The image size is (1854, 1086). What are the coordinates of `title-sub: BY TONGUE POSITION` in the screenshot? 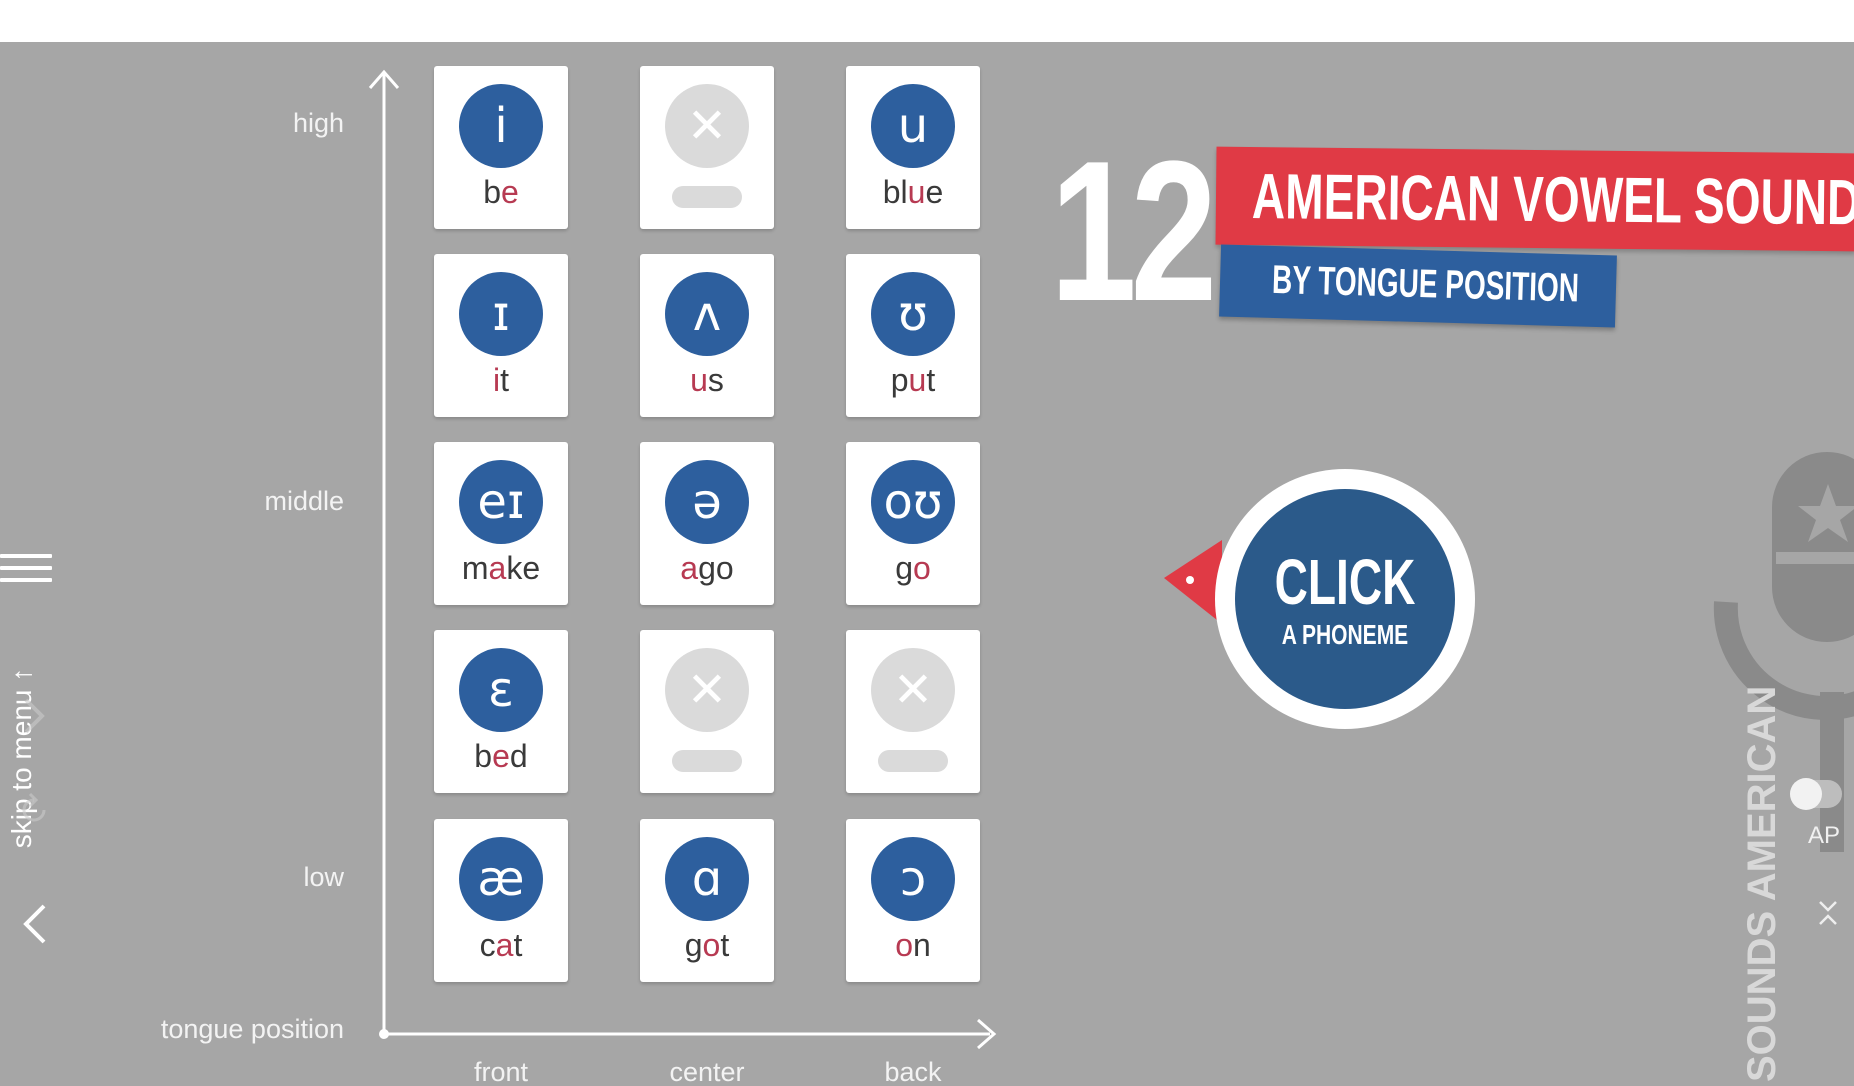 It's located at (1425, 284).